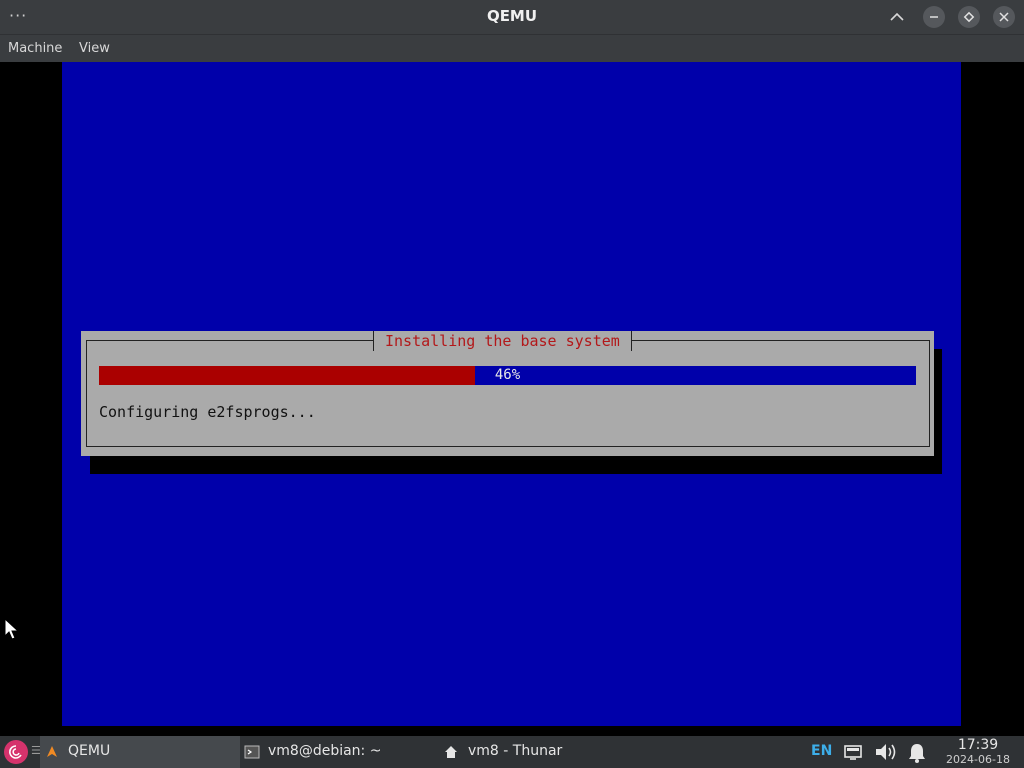 The height and width of the screenshot is (768, 1024). Describe the element at coordinates (12, 628) in the screenshot. I see `mouse-pointer-icon` at that location.